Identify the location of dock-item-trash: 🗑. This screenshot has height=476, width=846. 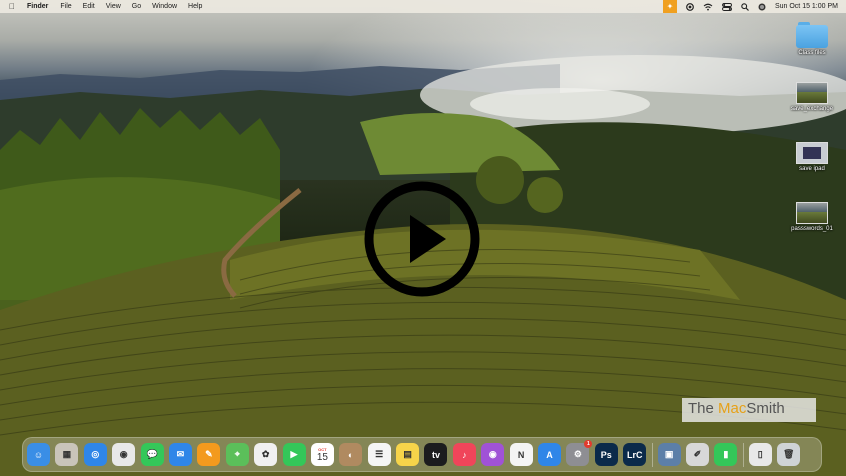
(789, 454).